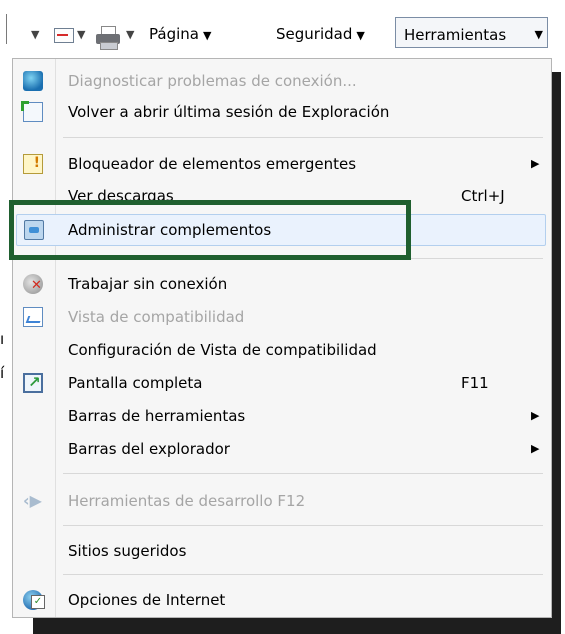 The height and width of the screenshot is (634, 565). Describe the element at coordinates (148, 284) in the screenshot. I see `menu-item-label: Trabajar sin conexión` at that location.